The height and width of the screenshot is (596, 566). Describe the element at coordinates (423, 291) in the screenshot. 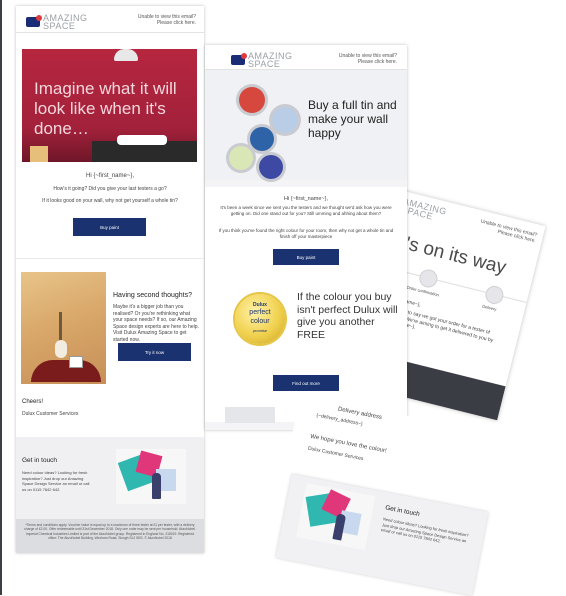

I see `step-1-label: Order confirmation` at that location.